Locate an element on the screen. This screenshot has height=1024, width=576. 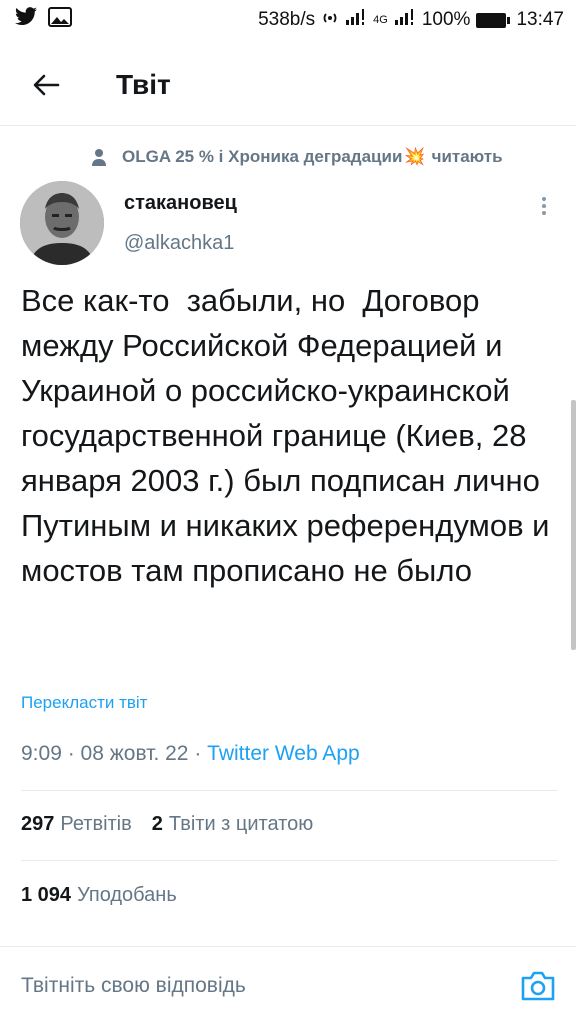
tweet-date: 08 жовт. 22 is located at coordinates (134, 753).